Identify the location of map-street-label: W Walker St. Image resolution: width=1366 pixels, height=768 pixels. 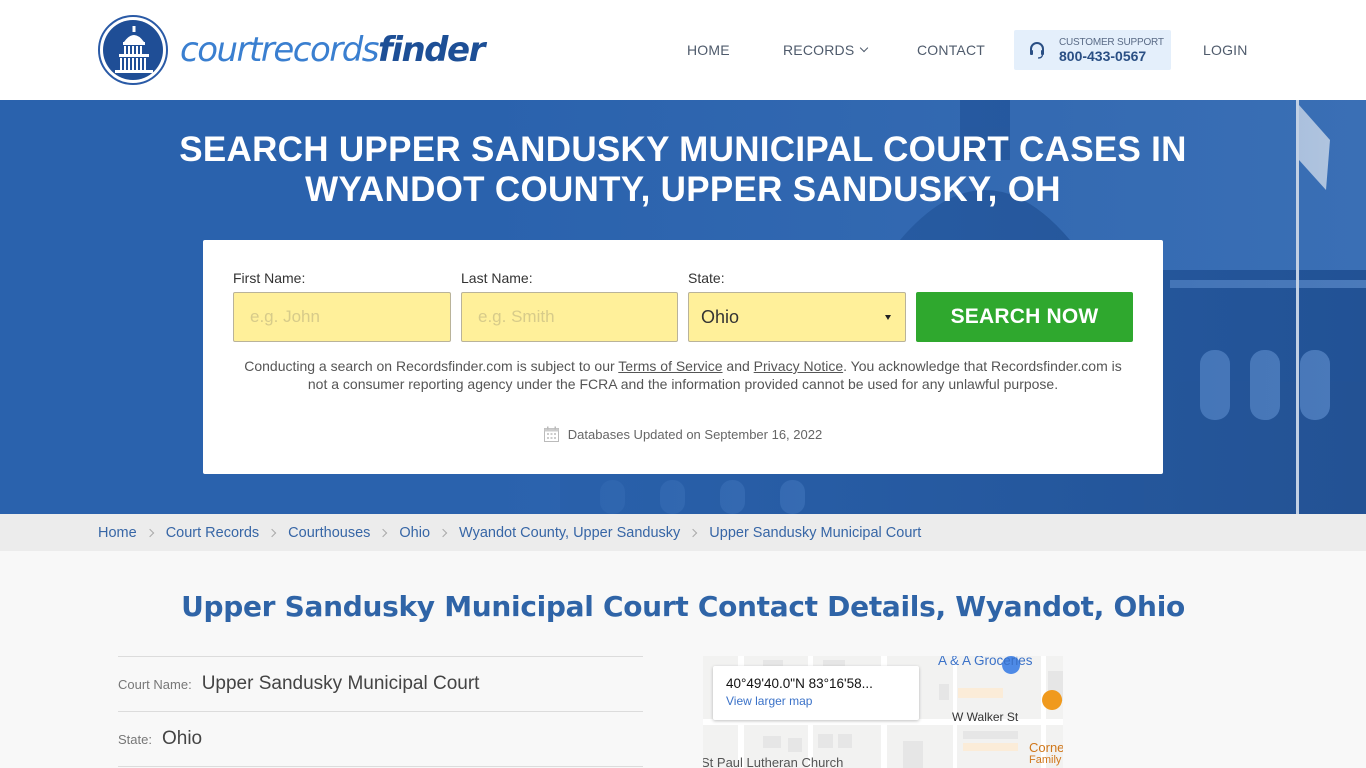
(985, 717).